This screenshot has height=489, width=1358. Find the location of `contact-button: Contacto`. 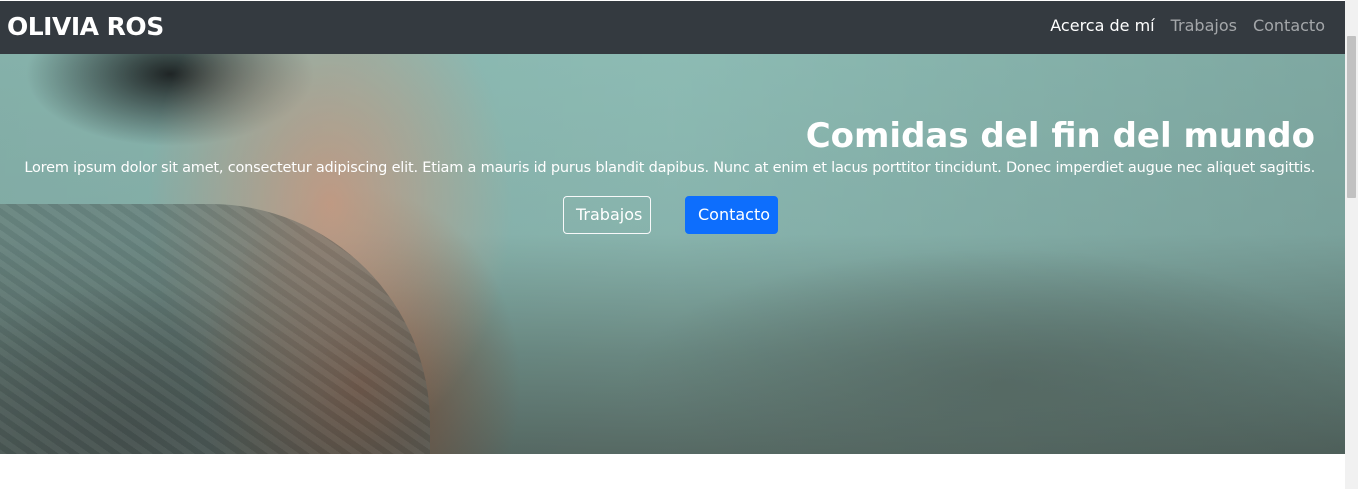

contact-button: Contacto is located at coordinates (731, 215).